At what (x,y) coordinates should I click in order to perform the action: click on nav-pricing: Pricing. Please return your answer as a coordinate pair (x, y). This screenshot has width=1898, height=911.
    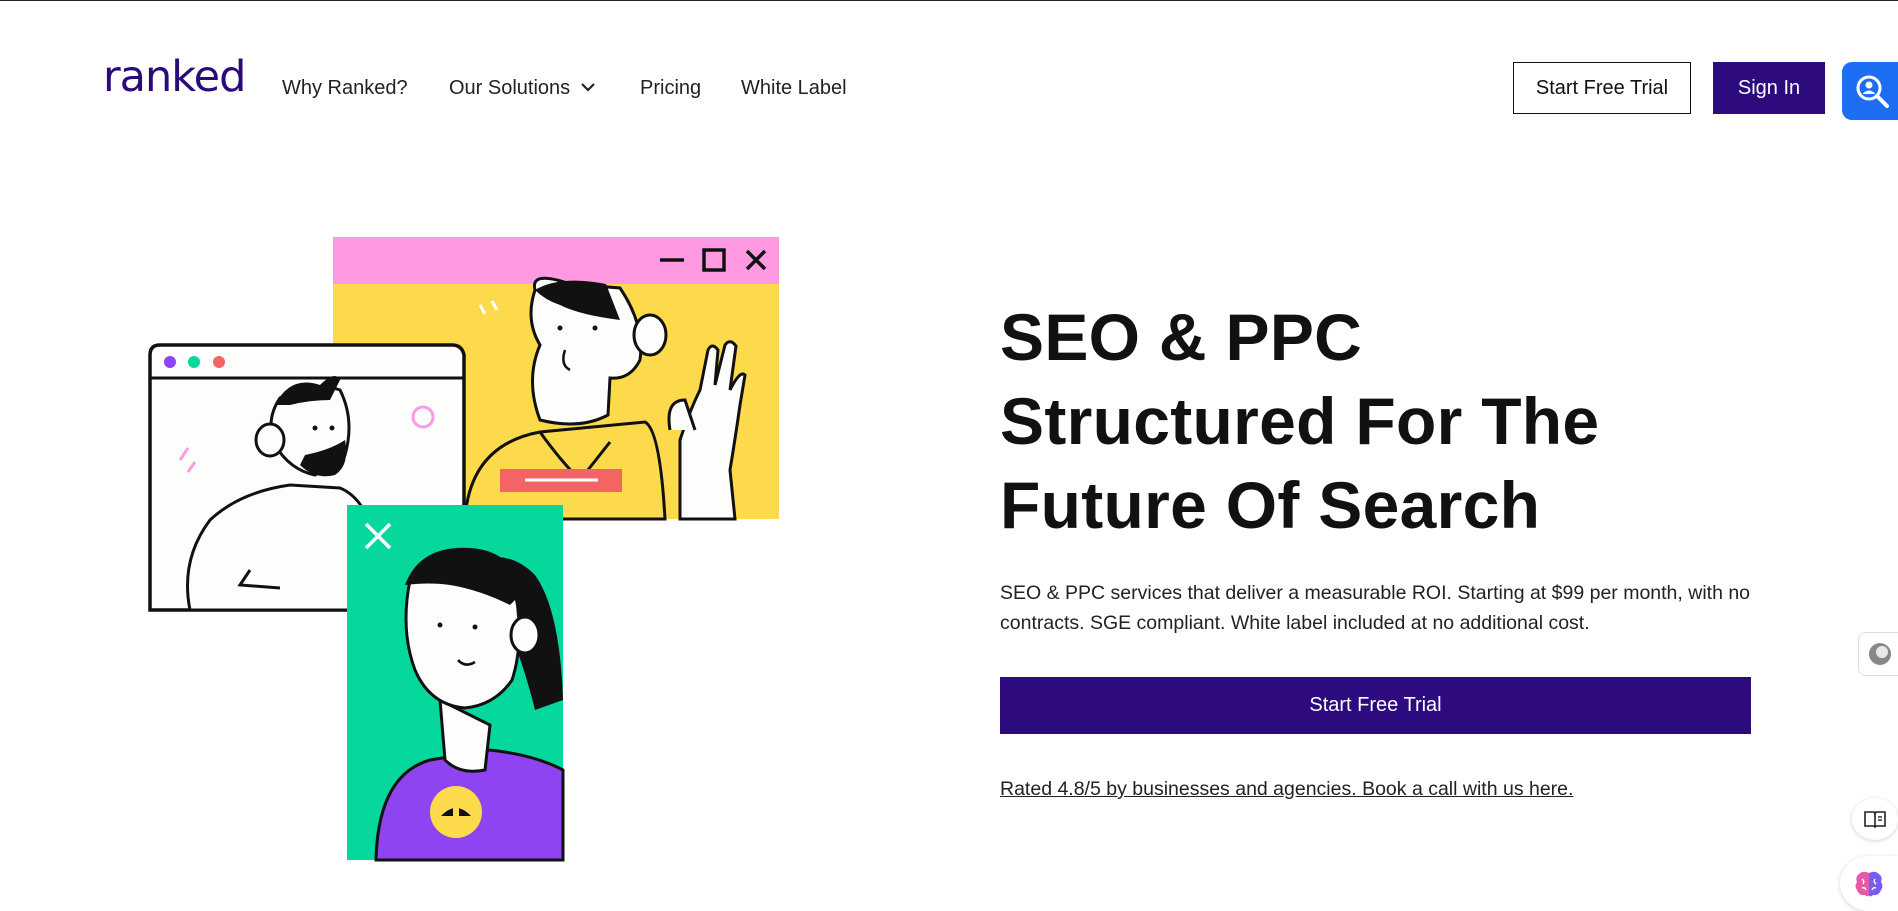
    Looking at the image, I should click on (670, 88).